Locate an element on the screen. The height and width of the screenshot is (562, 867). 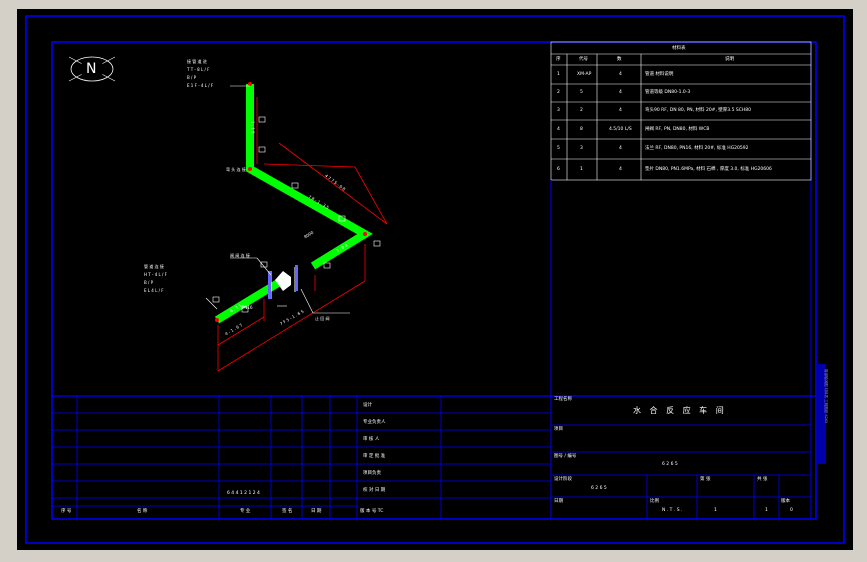
left-note-line-1: 管 道 连 接 is located at coordinates (154, 266).